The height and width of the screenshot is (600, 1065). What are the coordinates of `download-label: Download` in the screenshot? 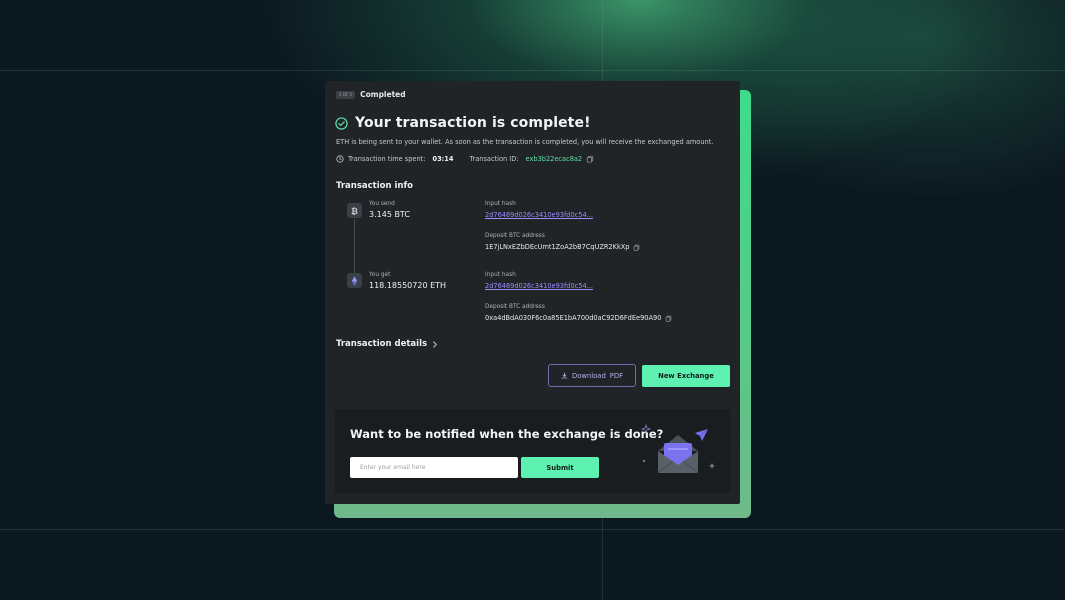 It's located at (588, 375).